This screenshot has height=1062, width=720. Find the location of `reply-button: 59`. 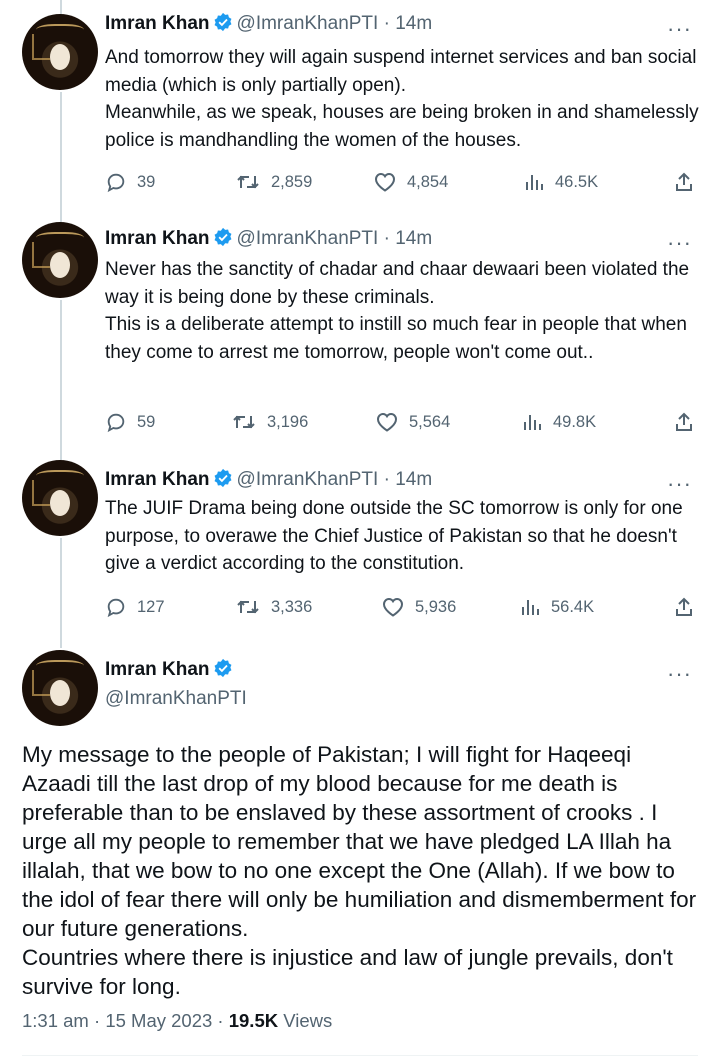

reply-button: 59 is located at coordinates (130, 422).